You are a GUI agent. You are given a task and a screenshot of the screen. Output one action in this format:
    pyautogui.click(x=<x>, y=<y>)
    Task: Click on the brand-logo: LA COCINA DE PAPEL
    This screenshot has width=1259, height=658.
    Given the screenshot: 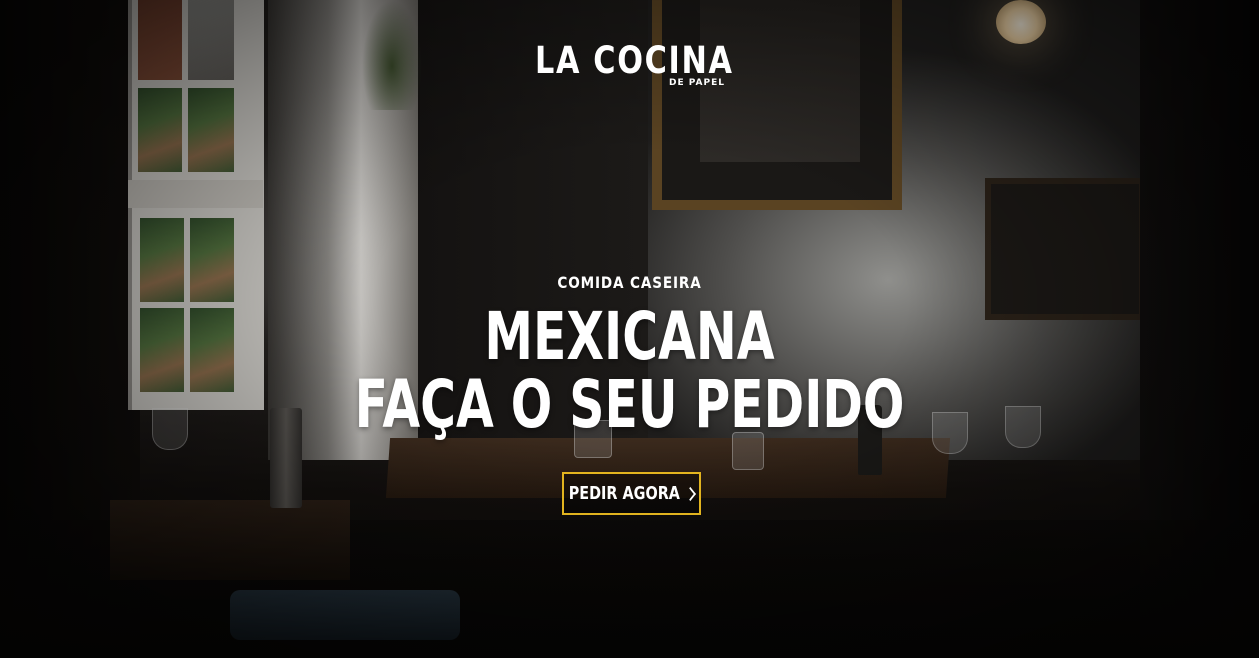 What is the action you would take?
    pyautogui.click(x=635, y=64)
    